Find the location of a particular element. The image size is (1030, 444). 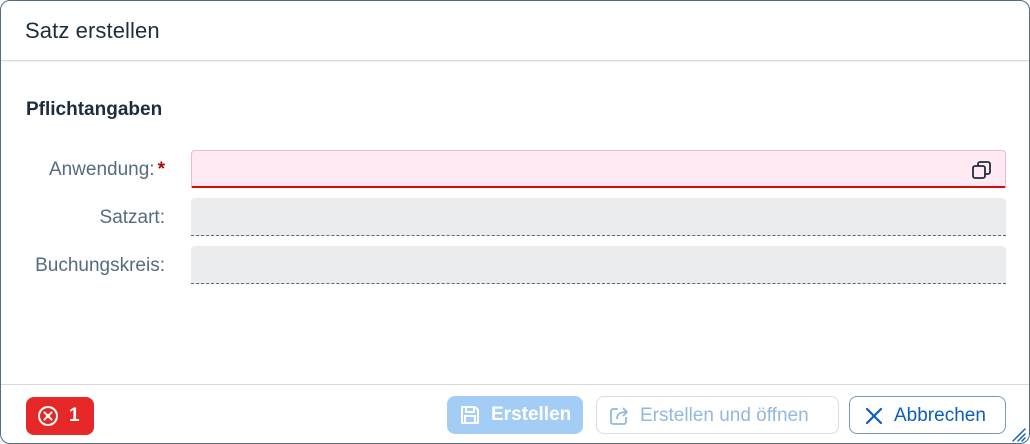

create-and-open-button: Erstellen und öffnen is located at coordinates (717, 415).